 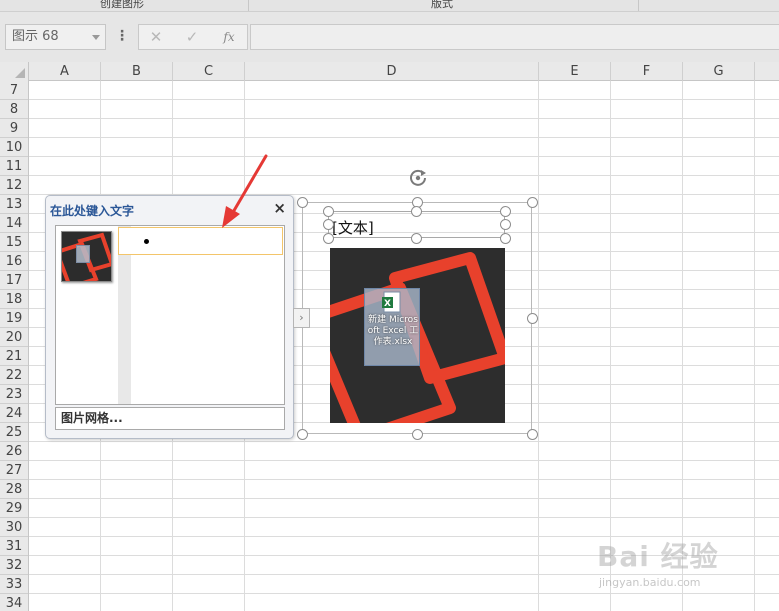 I want to click on watermark-url: jingyan.baidu.com, so click(x=650, y=582).